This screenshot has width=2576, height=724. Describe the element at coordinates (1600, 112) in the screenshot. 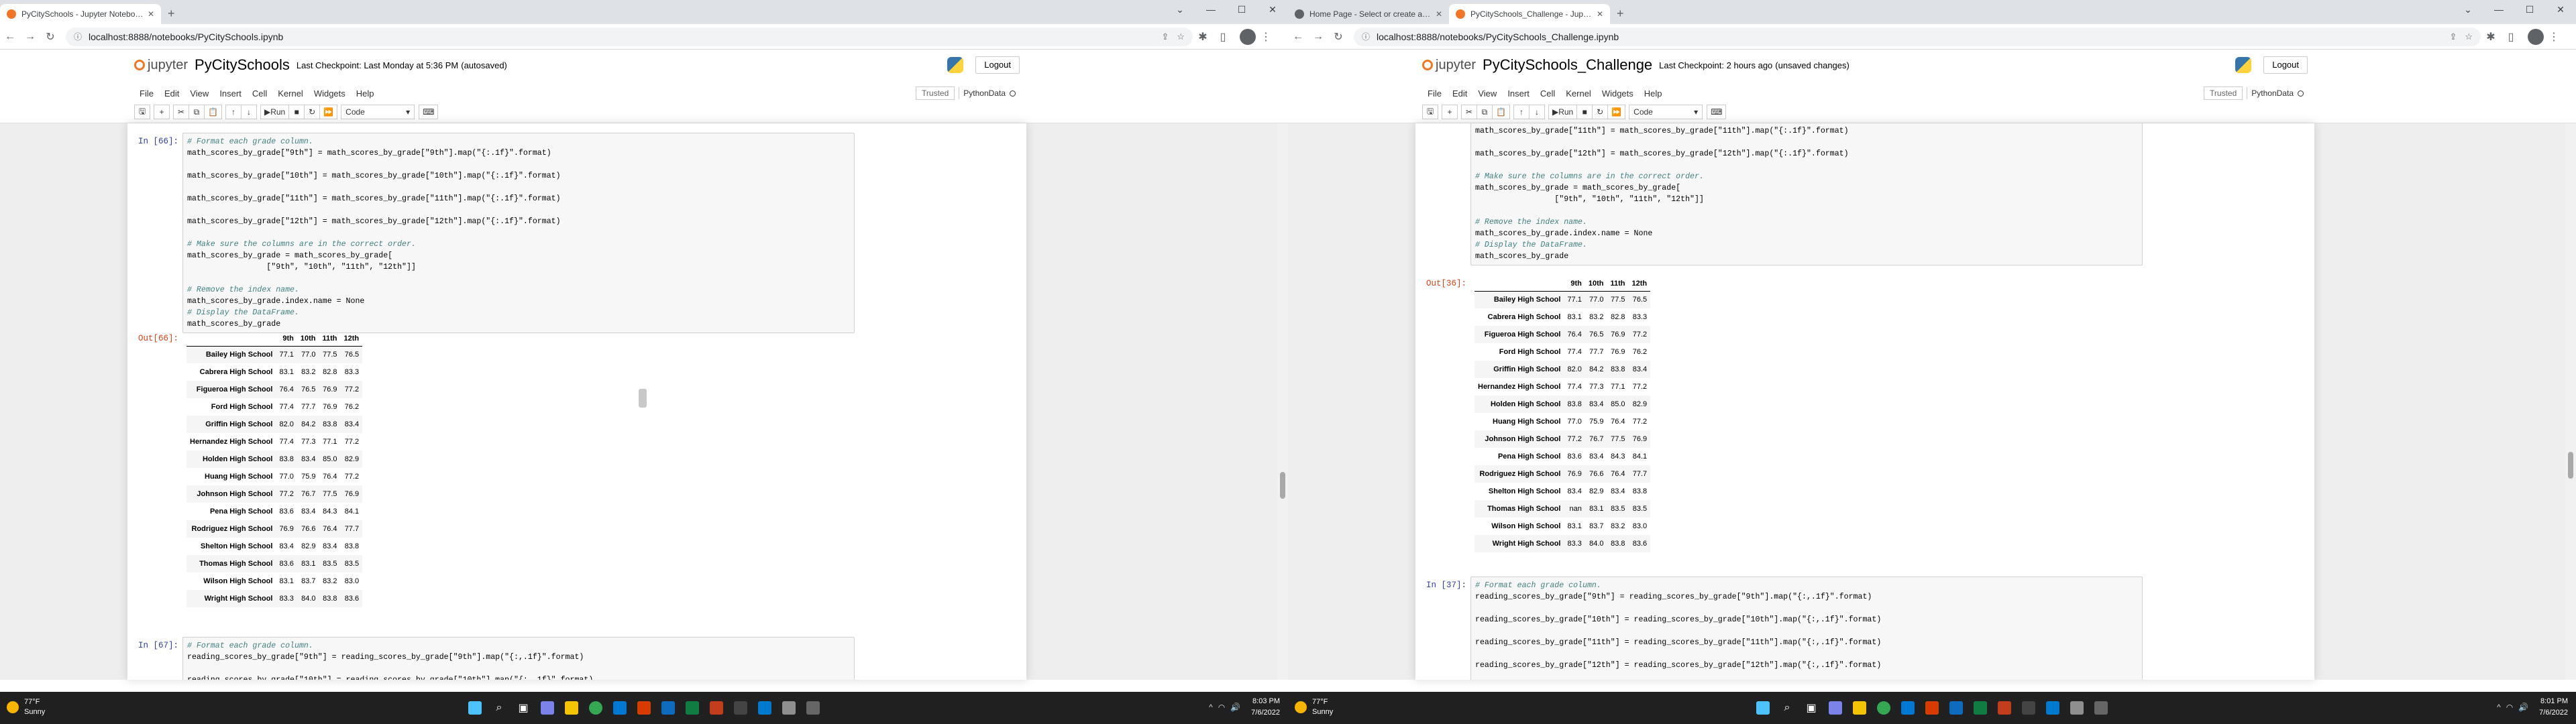

I see `restart-icon: ↻` at that location.